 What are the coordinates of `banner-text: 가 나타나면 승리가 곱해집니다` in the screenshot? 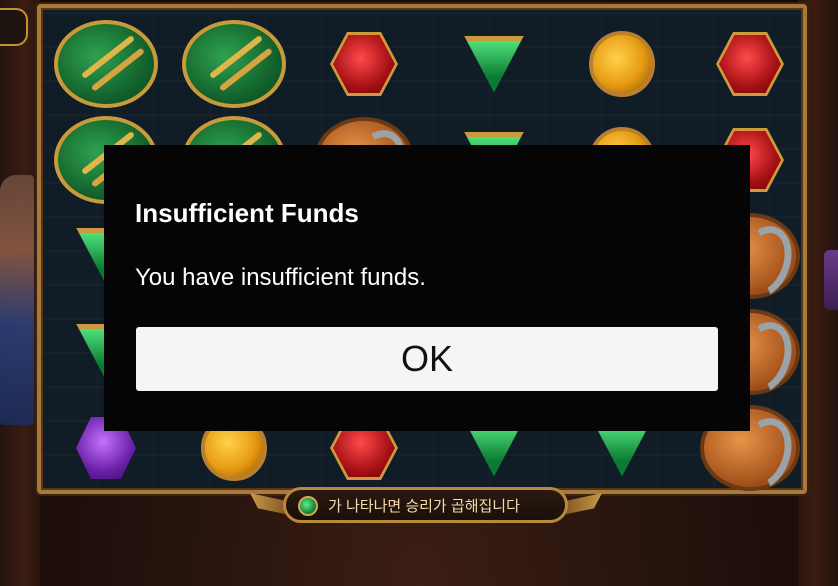 It's located at (424, 506).